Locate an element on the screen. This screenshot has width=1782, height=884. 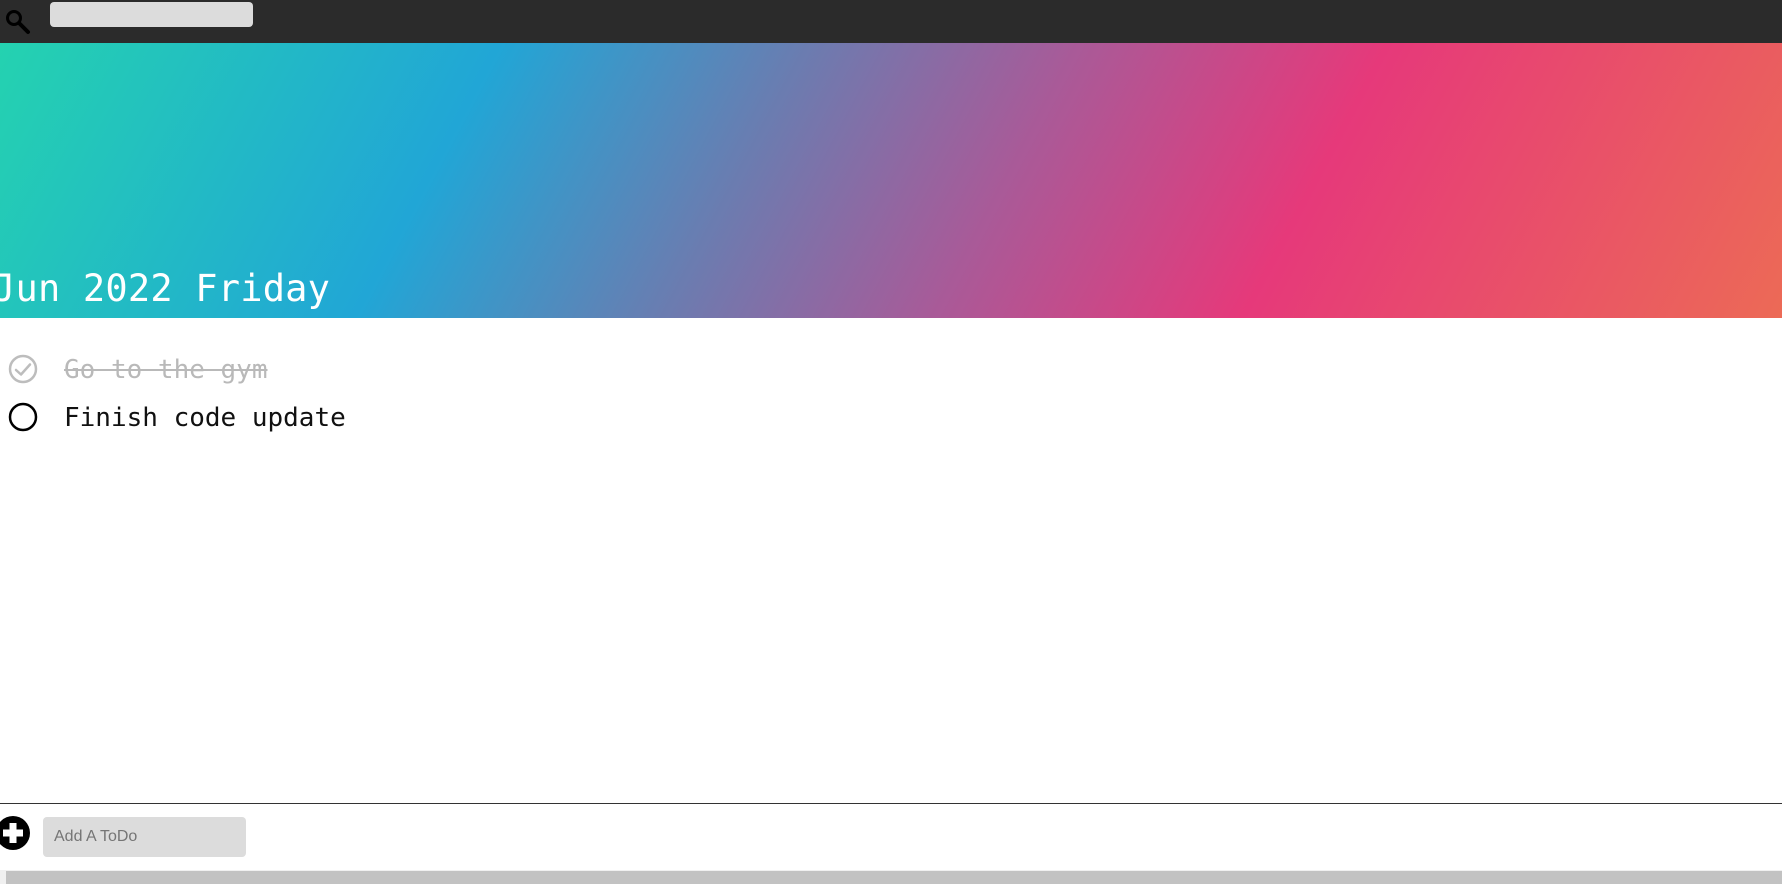
banner-date: Jun 2022 Friday is located at coordinates (165, 288).